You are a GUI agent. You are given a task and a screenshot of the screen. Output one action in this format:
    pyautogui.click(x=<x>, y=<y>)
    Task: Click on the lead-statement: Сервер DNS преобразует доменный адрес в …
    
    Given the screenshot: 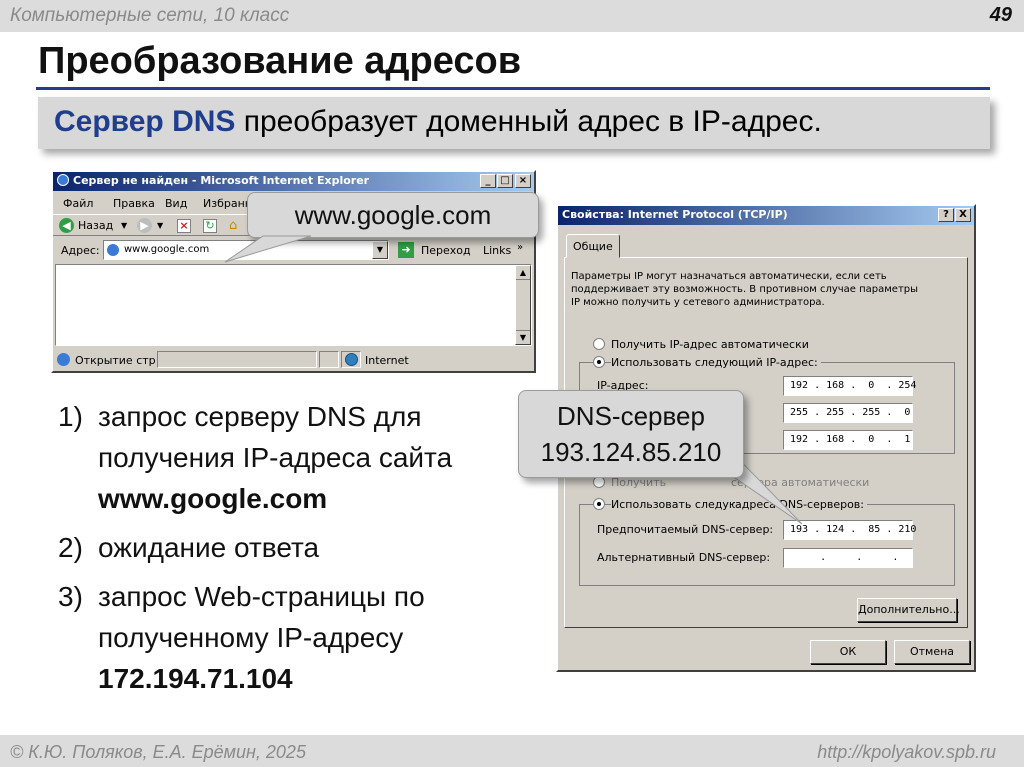 What is the action you would take?
    pyautogui.click(x=514, y=123)
    